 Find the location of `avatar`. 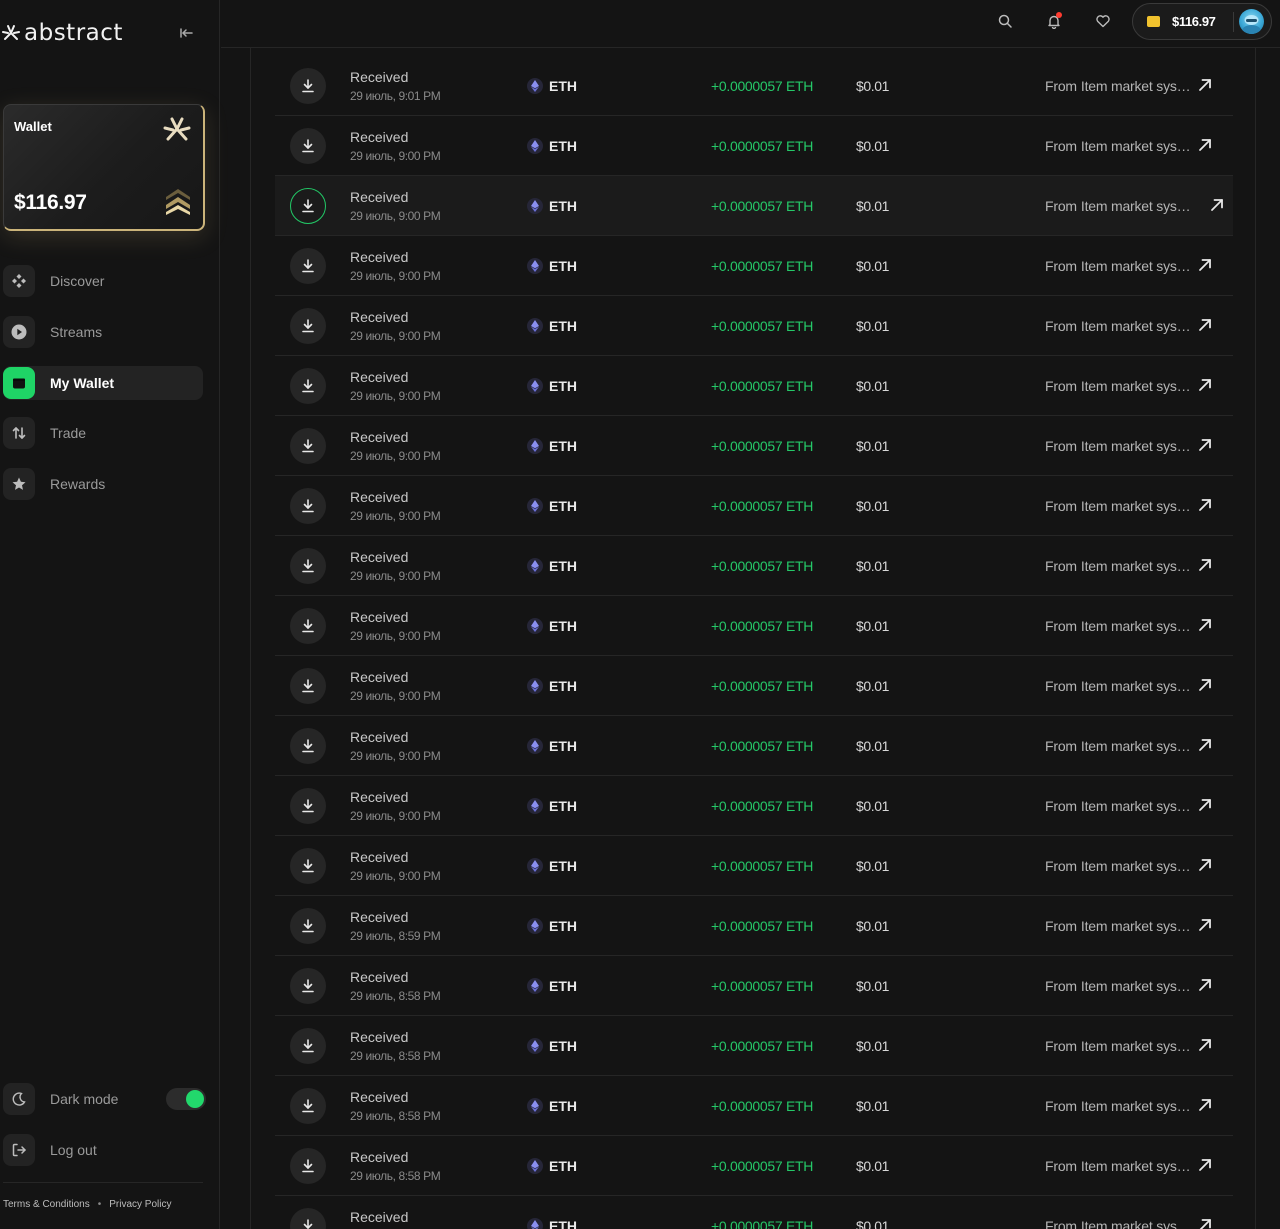

avatar is located at coordinates (1251, 21).